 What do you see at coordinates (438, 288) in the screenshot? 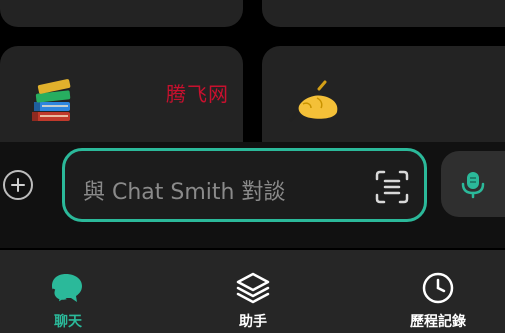
I see `clock-icon` at bounding box center [438, 288].